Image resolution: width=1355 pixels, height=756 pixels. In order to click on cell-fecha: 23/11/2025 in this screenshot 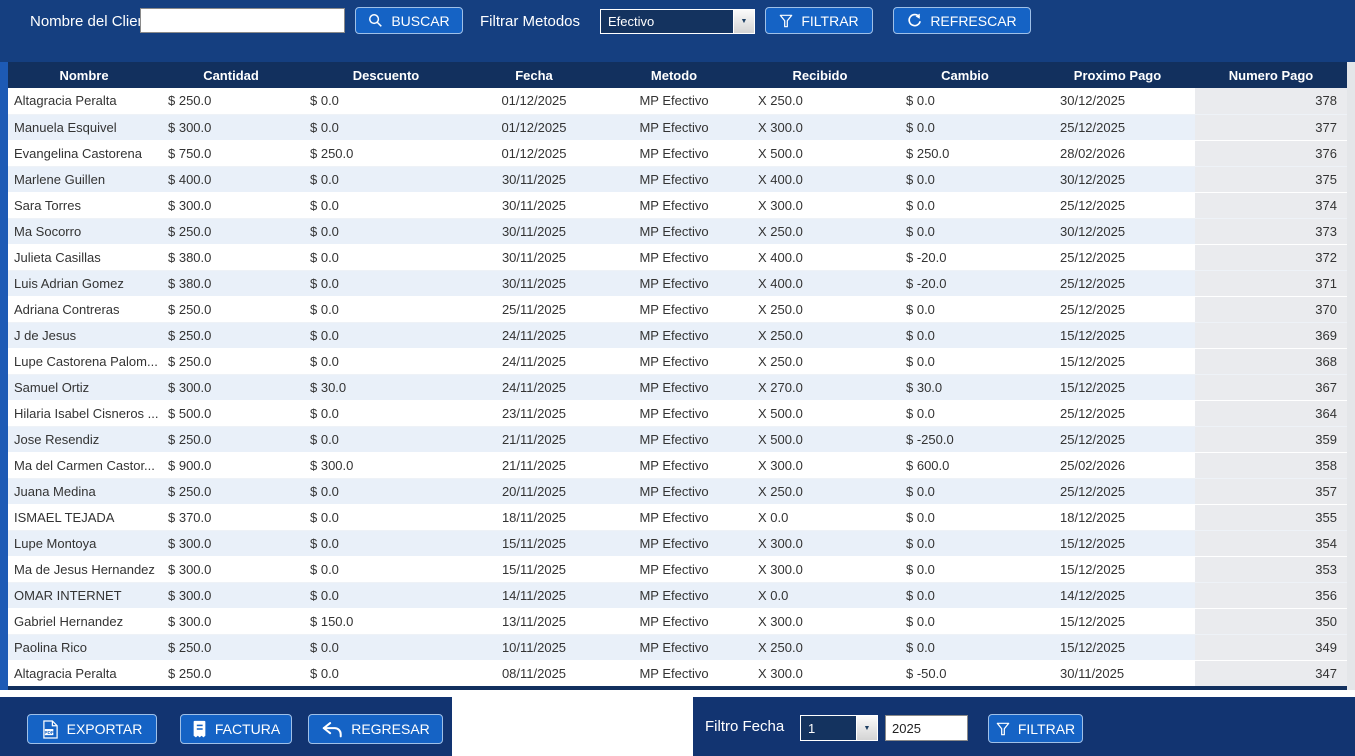, I will do `click(534, 413)`.